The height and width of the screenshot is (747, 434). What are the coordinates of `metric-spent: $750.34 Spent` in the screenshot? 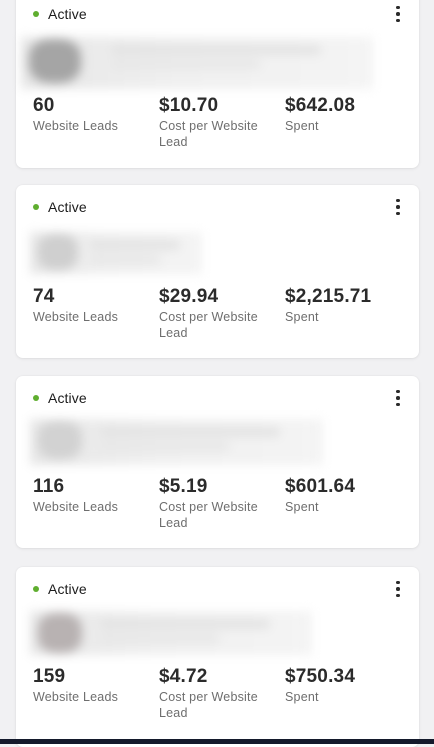 It's located at (347, 685).